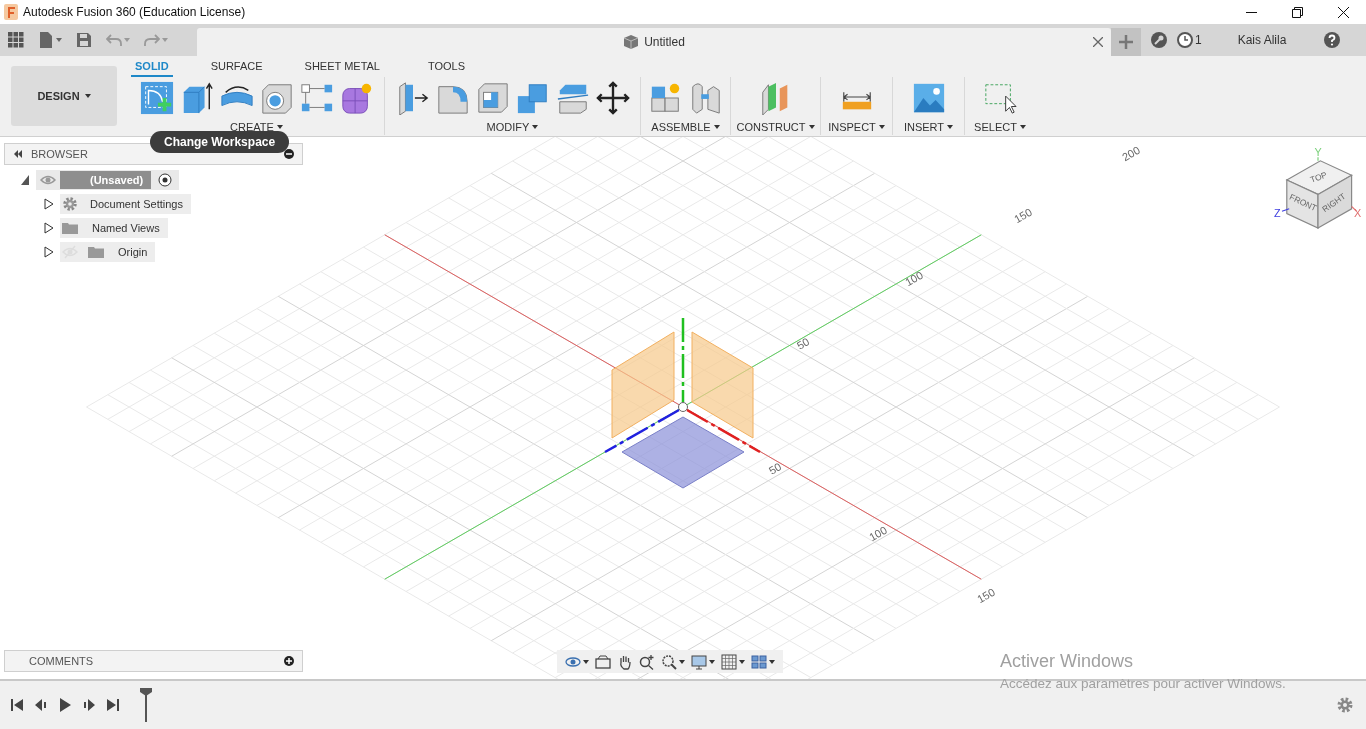 This screenshot has height=729, width=1366. What do you see at coordinates (647, 661) in the screenshot?
I see `zoom-icon` at bounding box center [647, 661].